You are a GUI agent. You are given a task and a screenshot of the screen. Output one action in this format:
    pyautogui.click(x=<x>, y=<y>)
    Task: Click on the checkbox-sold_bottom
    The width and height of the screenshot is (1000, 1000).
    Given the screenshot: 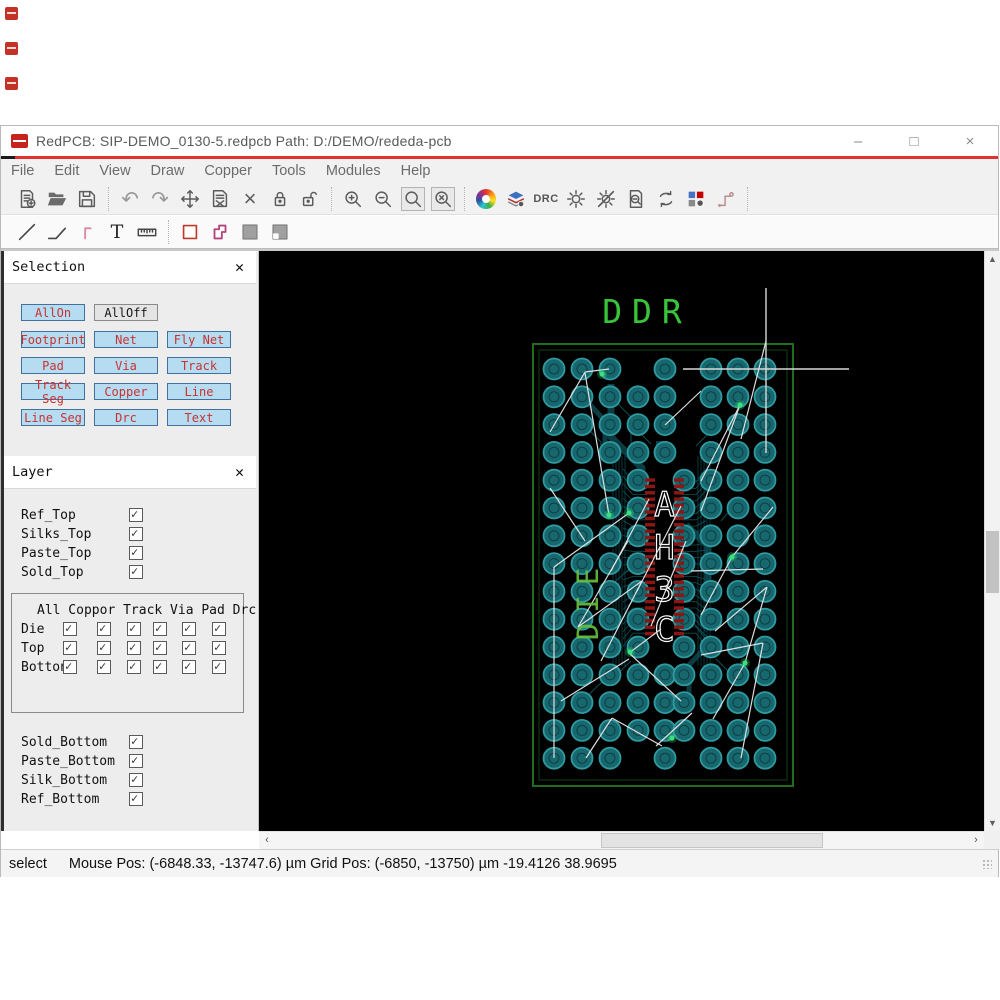 What is the action you would take?
    pyautogui.click(x=136, y=741)
    